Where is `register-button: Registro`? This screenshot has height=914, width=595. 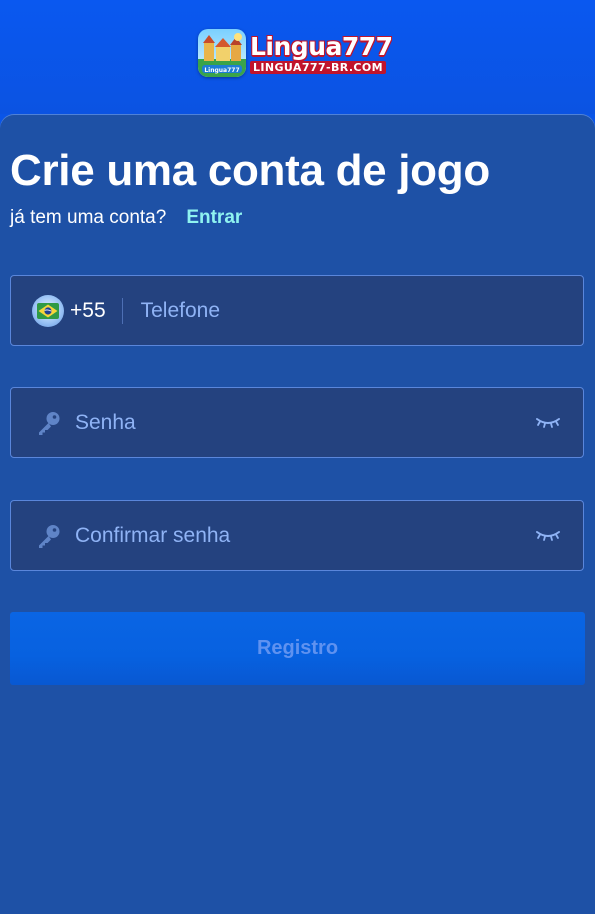
register-button: Registro is located at coordinates (297, 648).